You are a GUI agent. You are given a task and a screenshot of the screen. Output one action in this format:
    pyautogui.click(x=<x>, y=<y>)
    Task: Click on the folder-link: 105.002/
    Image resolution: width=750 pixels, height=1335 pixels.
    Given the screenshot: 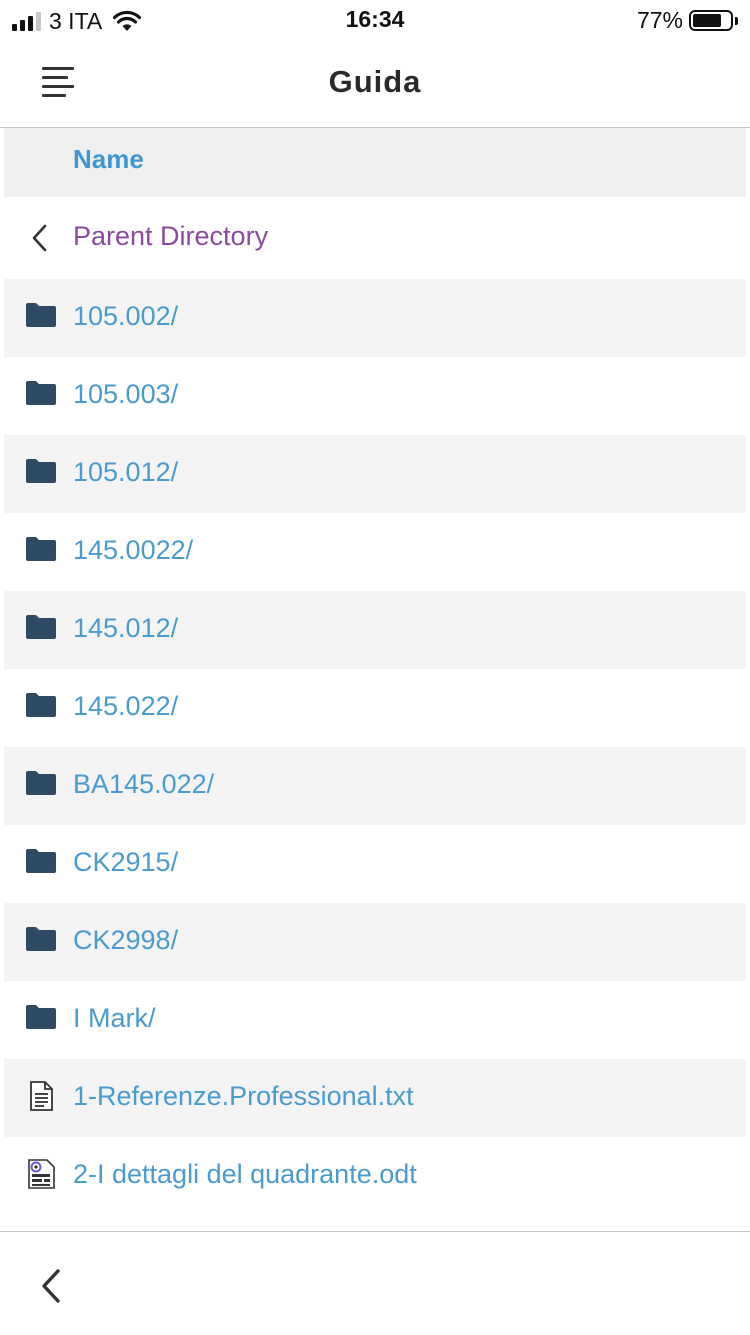 What is the action you would take?
    pyautogui.click(x=125, y=316)
    